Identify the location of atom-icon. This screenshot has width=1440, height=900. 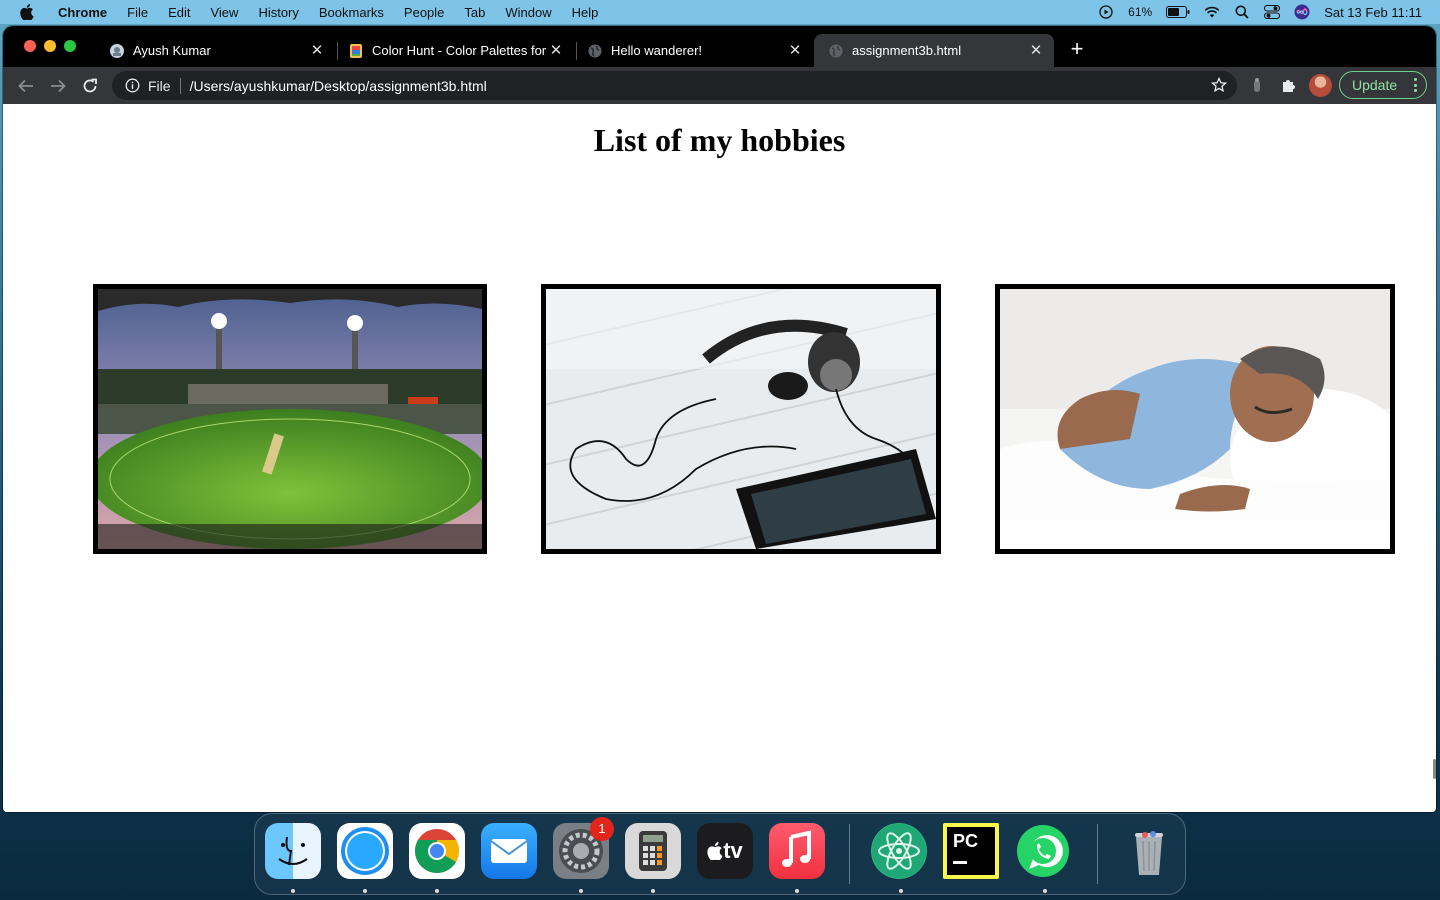
(899, 851).